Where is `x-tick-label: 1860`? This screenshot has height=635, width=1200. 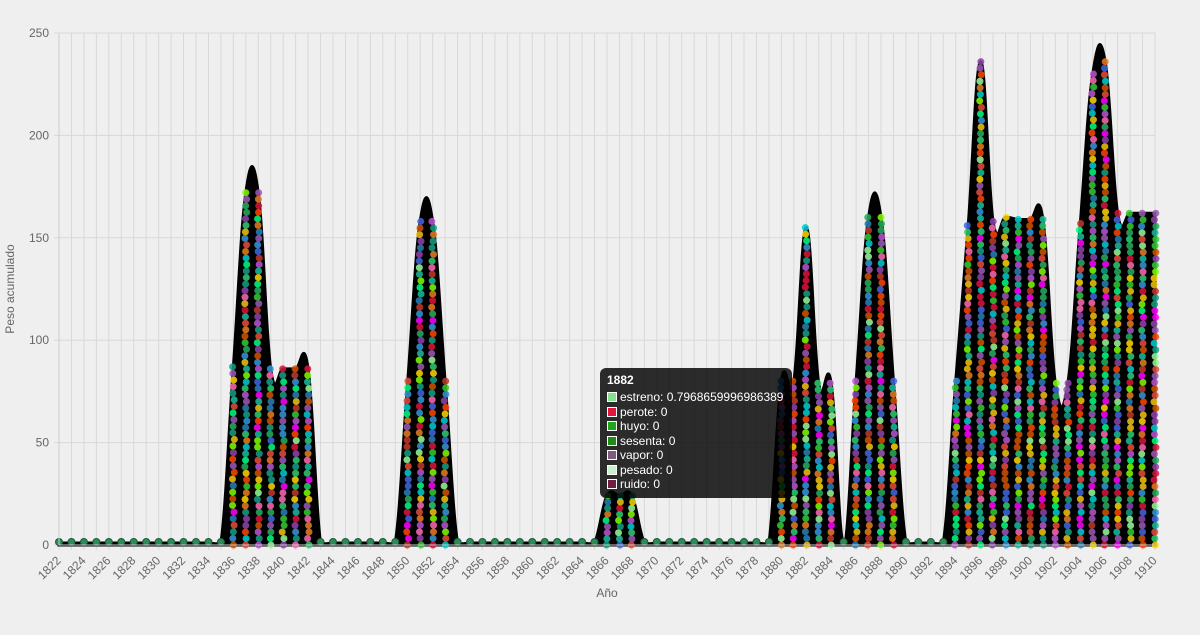 x-tick-label: 1860 is located at coordinates (522, 567).